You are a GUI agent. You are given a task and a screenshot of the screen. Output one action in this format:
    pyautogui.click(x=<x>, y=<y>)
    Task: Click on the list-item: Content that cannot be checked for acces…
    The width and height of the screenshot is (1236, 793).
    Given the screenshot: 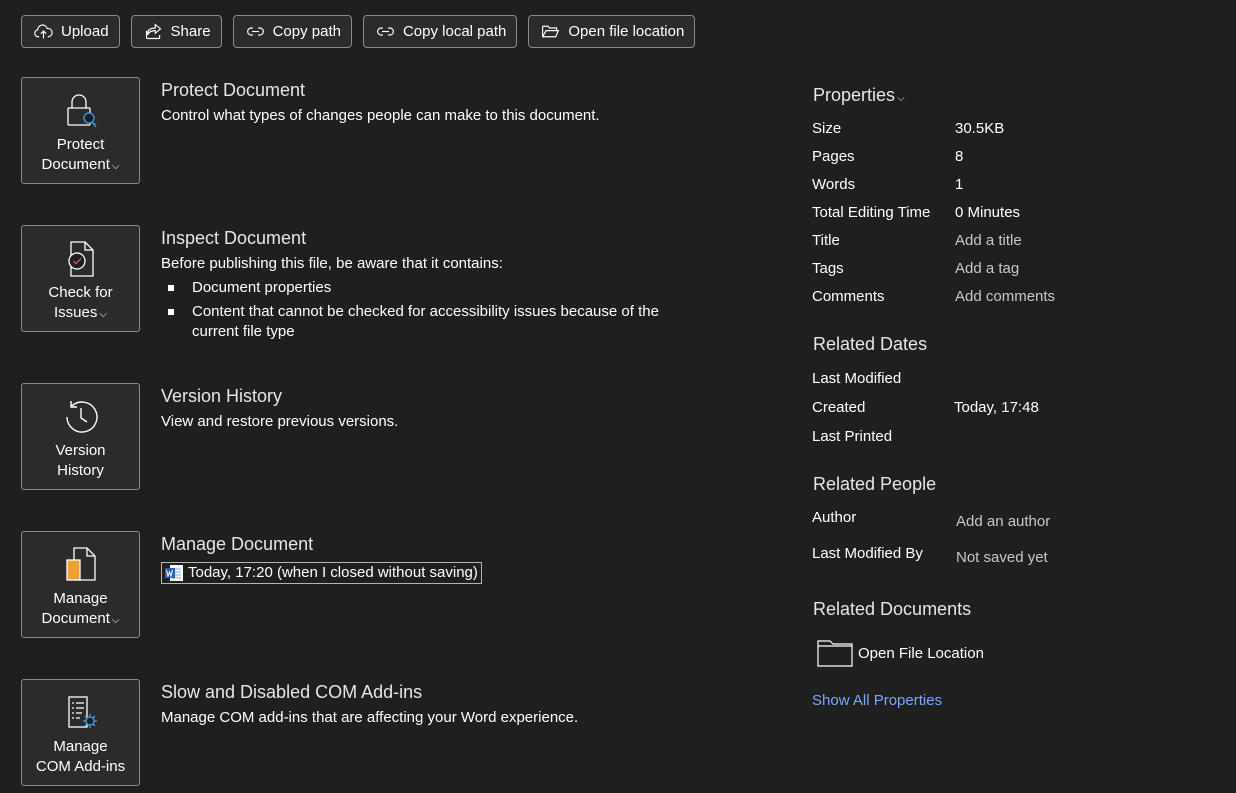 What is the action you would take?
    pyautogui.click(x=433, y=322)
    